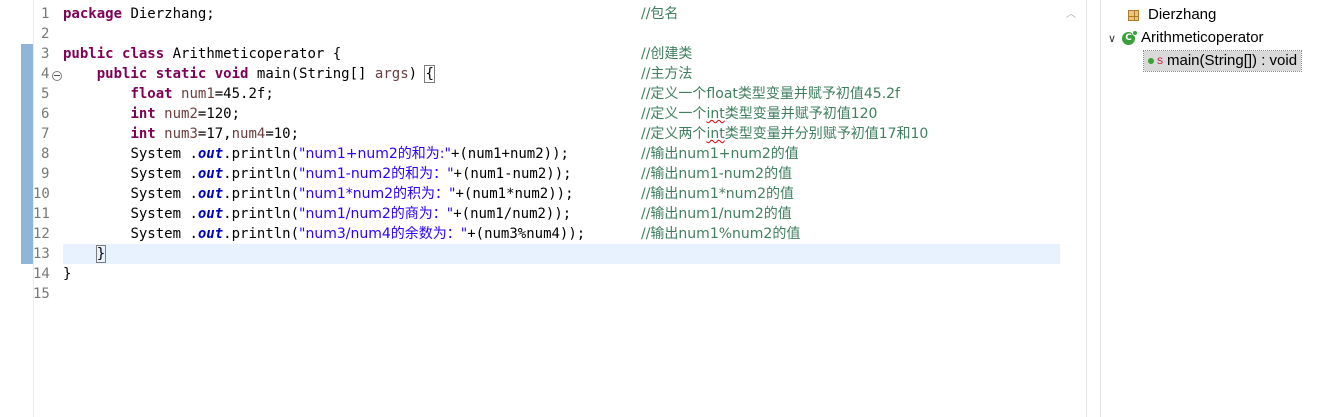  Describe the element at coordinates (561, 114) in the screenshot. I see `code-line-6: int num2=120;//定义一个int类型变量并赋予初值120` at that location.